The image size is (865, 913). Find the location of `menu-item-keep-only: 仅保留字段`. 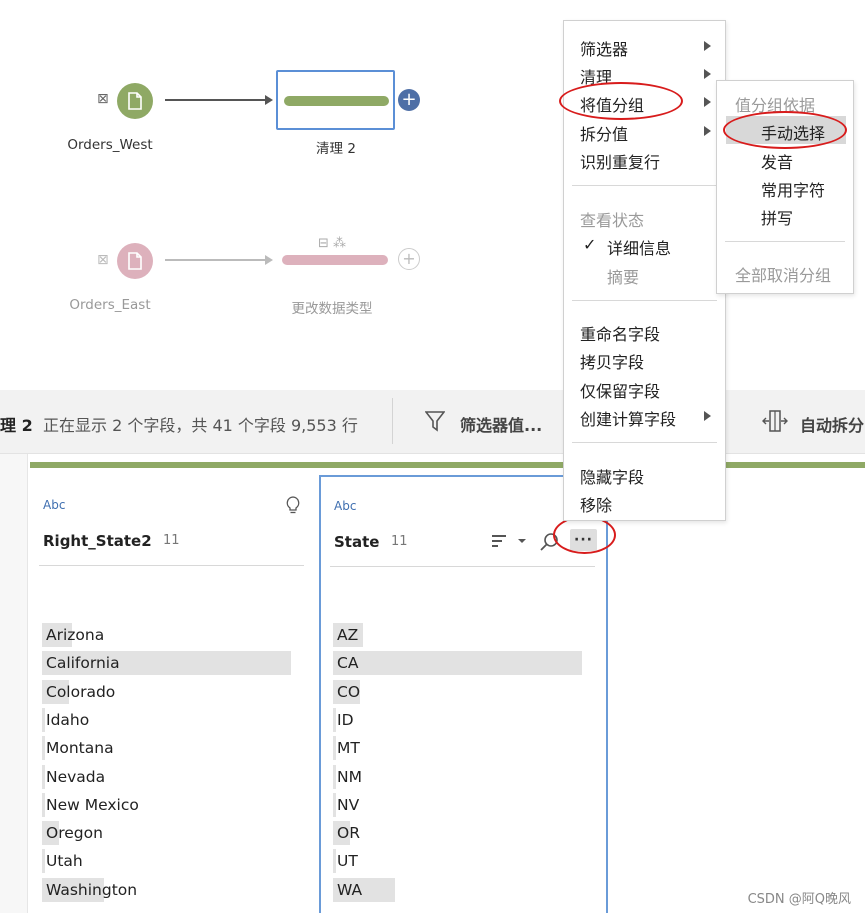

menu-item-keep-only: 仅保留字段 is located at coordinates (620, 390).